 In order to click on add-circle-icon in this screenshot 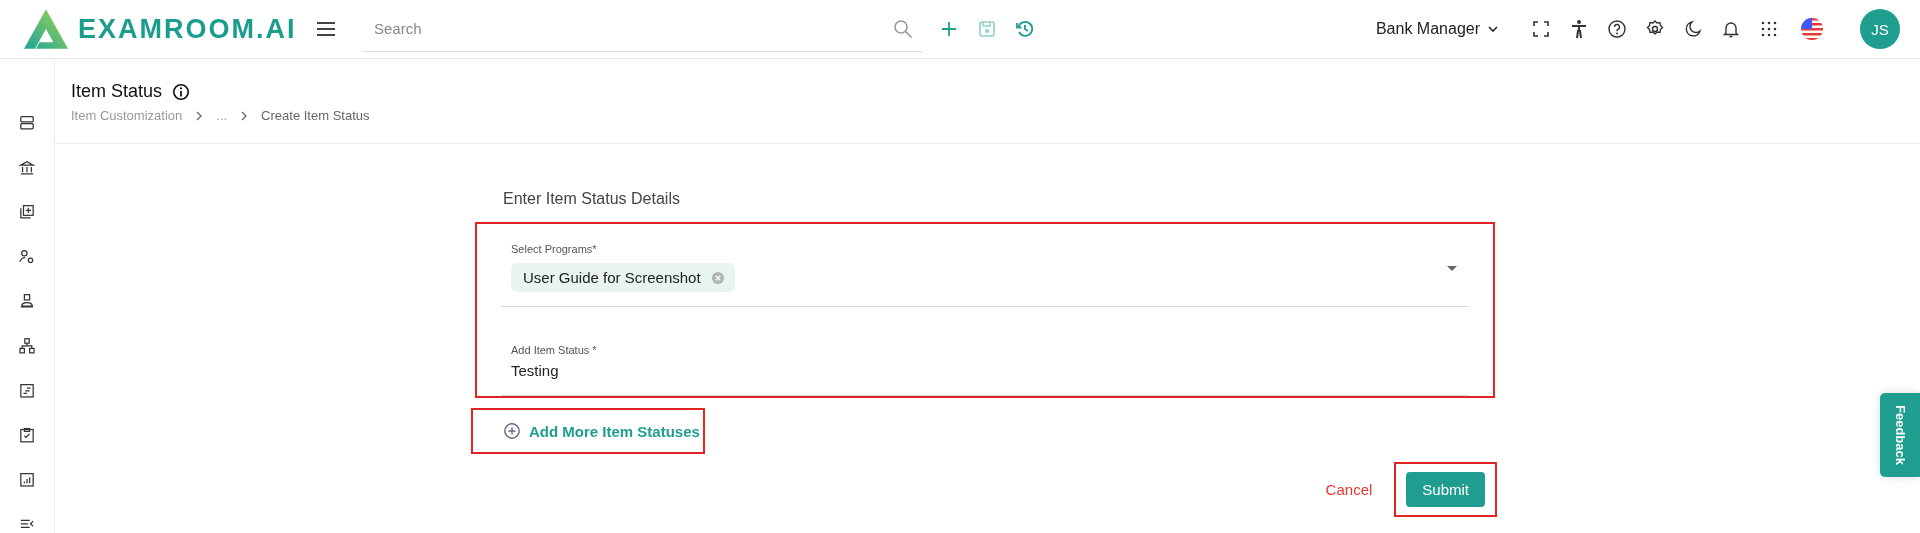, I will do `click(512, 431)`.